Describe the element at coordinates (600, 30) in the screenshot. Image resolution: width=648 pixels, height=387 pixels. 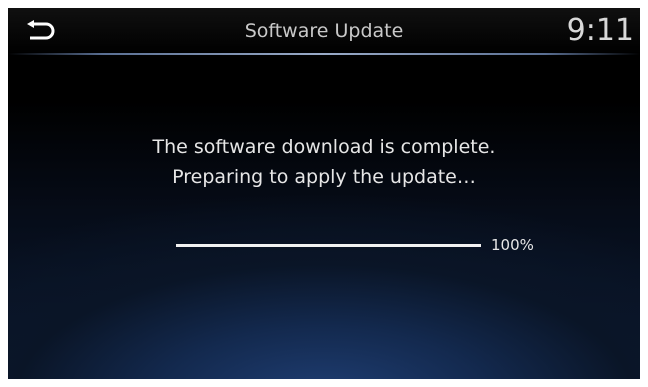
I see `clock: 9:11` at that location.